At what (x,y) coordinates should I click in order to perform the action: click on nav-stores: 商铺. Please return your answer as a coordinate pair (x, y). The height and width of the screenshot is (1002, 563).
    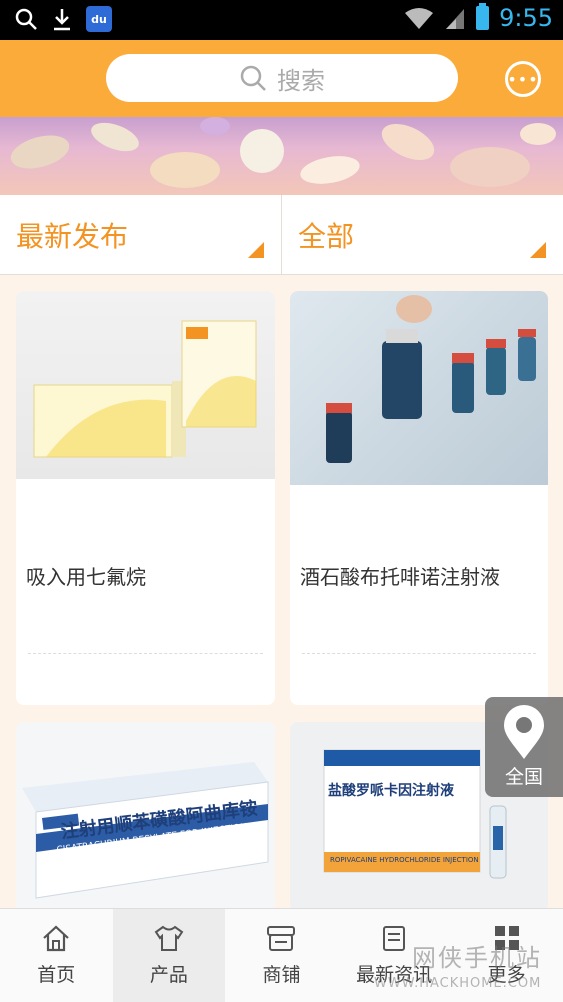
    Looking at the image, I should click on (281, 955).